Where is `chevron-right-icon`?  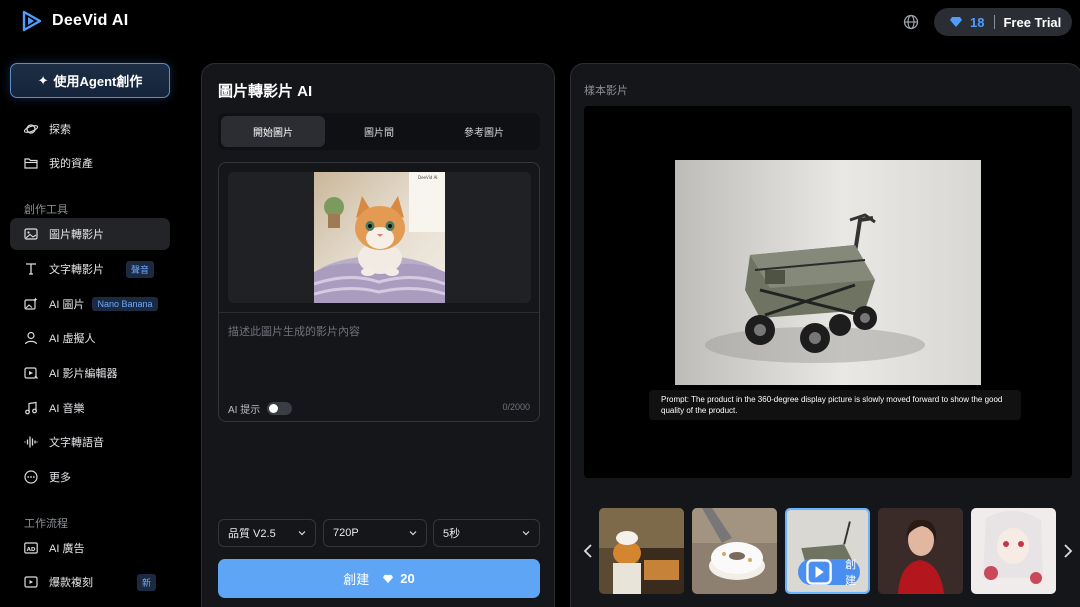 chevron-right-icon is located at coordinates (1068, 551).